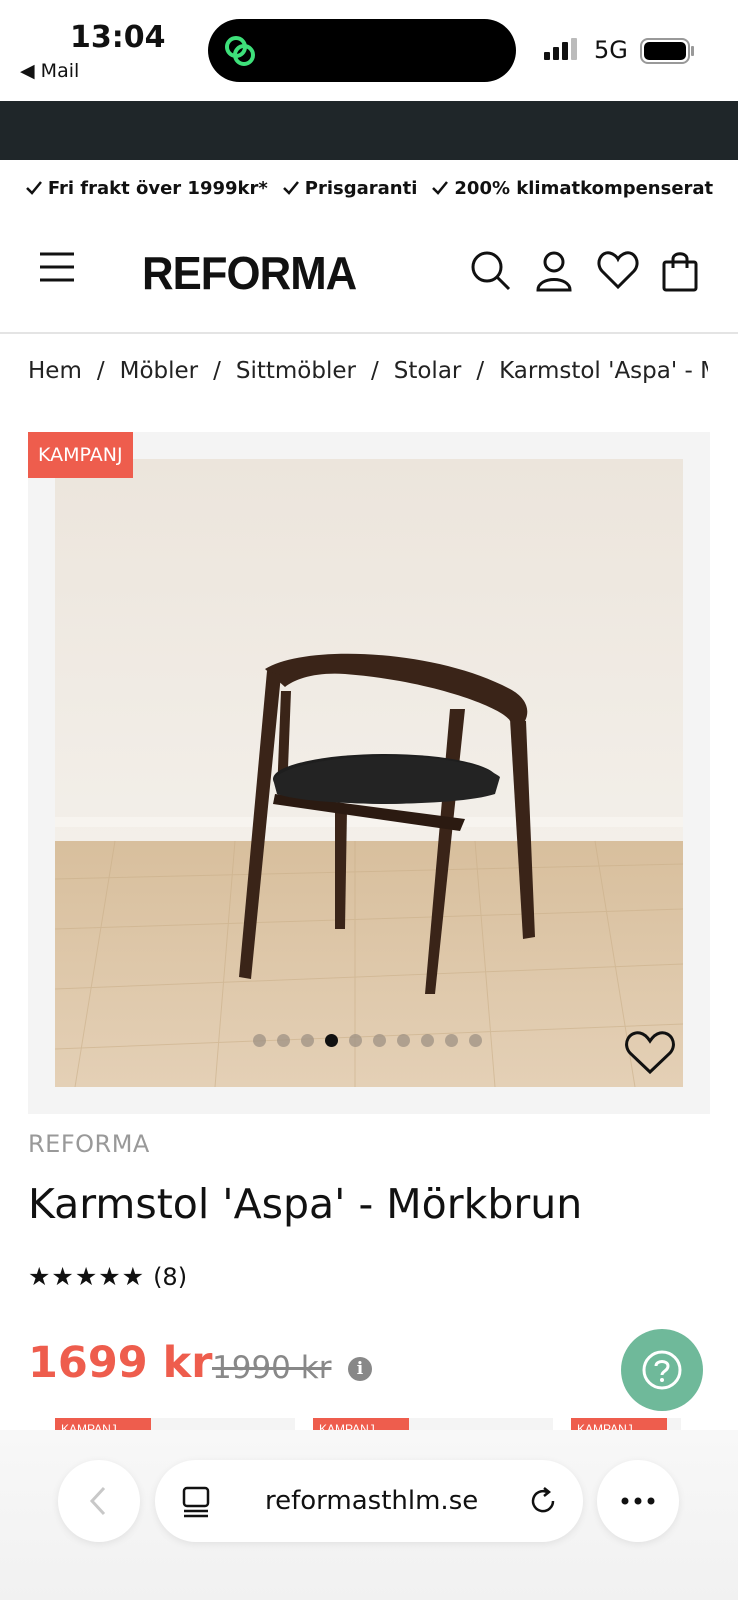 This screenshot has height=1600, width=738. I want to click on browser-back-button, so click(99, 1501).